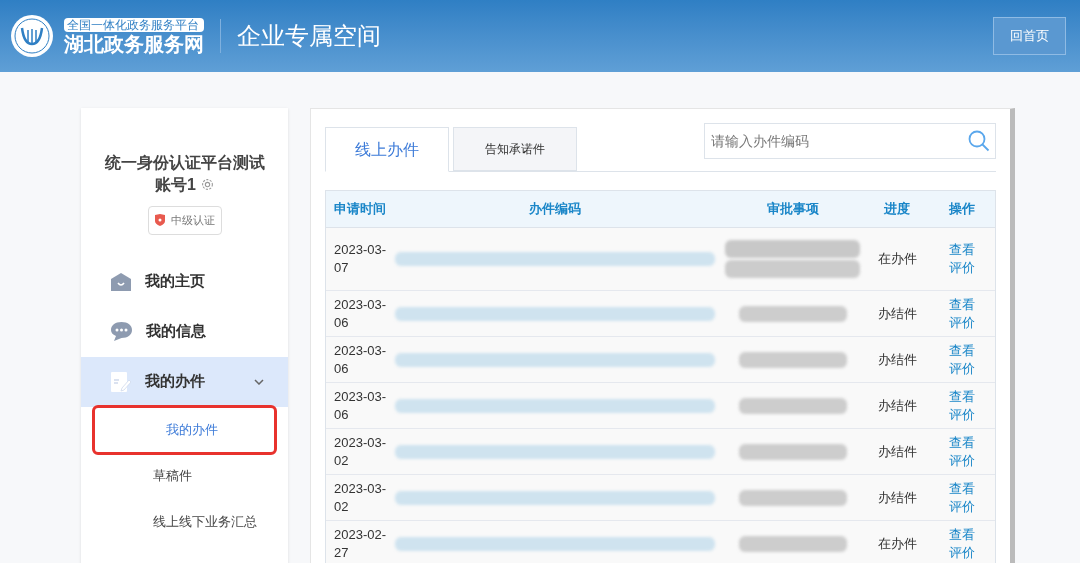  Describe the element at coordinates (979, 141) in the screenshot. I see `search-icon` at that location.